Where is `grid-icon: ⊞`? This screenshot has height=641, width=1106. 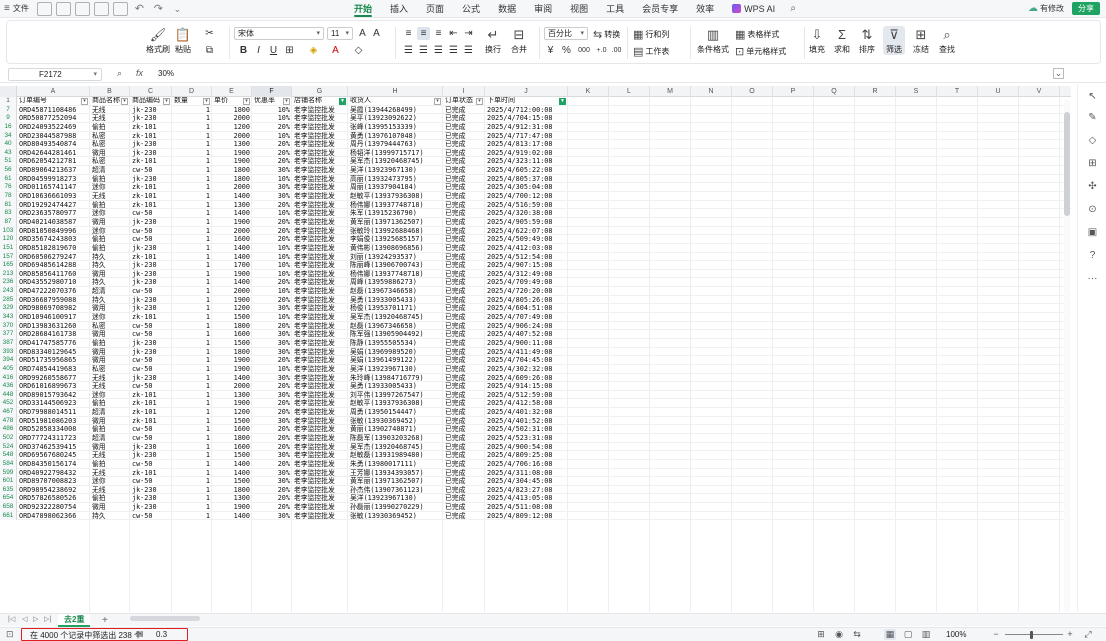 grid-icon: ⊞ is located at coordinates (1092, 163).